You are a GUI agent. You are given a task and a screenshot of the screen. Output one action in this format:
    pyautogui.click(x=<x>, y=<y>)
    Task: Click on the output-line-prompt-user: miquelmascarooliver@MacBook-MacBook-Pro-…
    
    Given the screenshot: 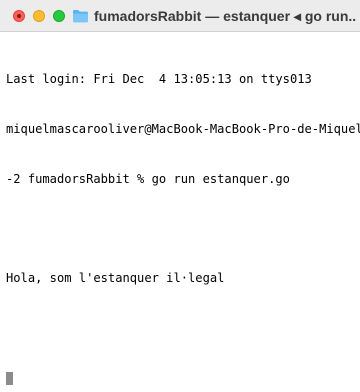 What is the action you would take?
    pyautogui.click(x=183, y=128)
    